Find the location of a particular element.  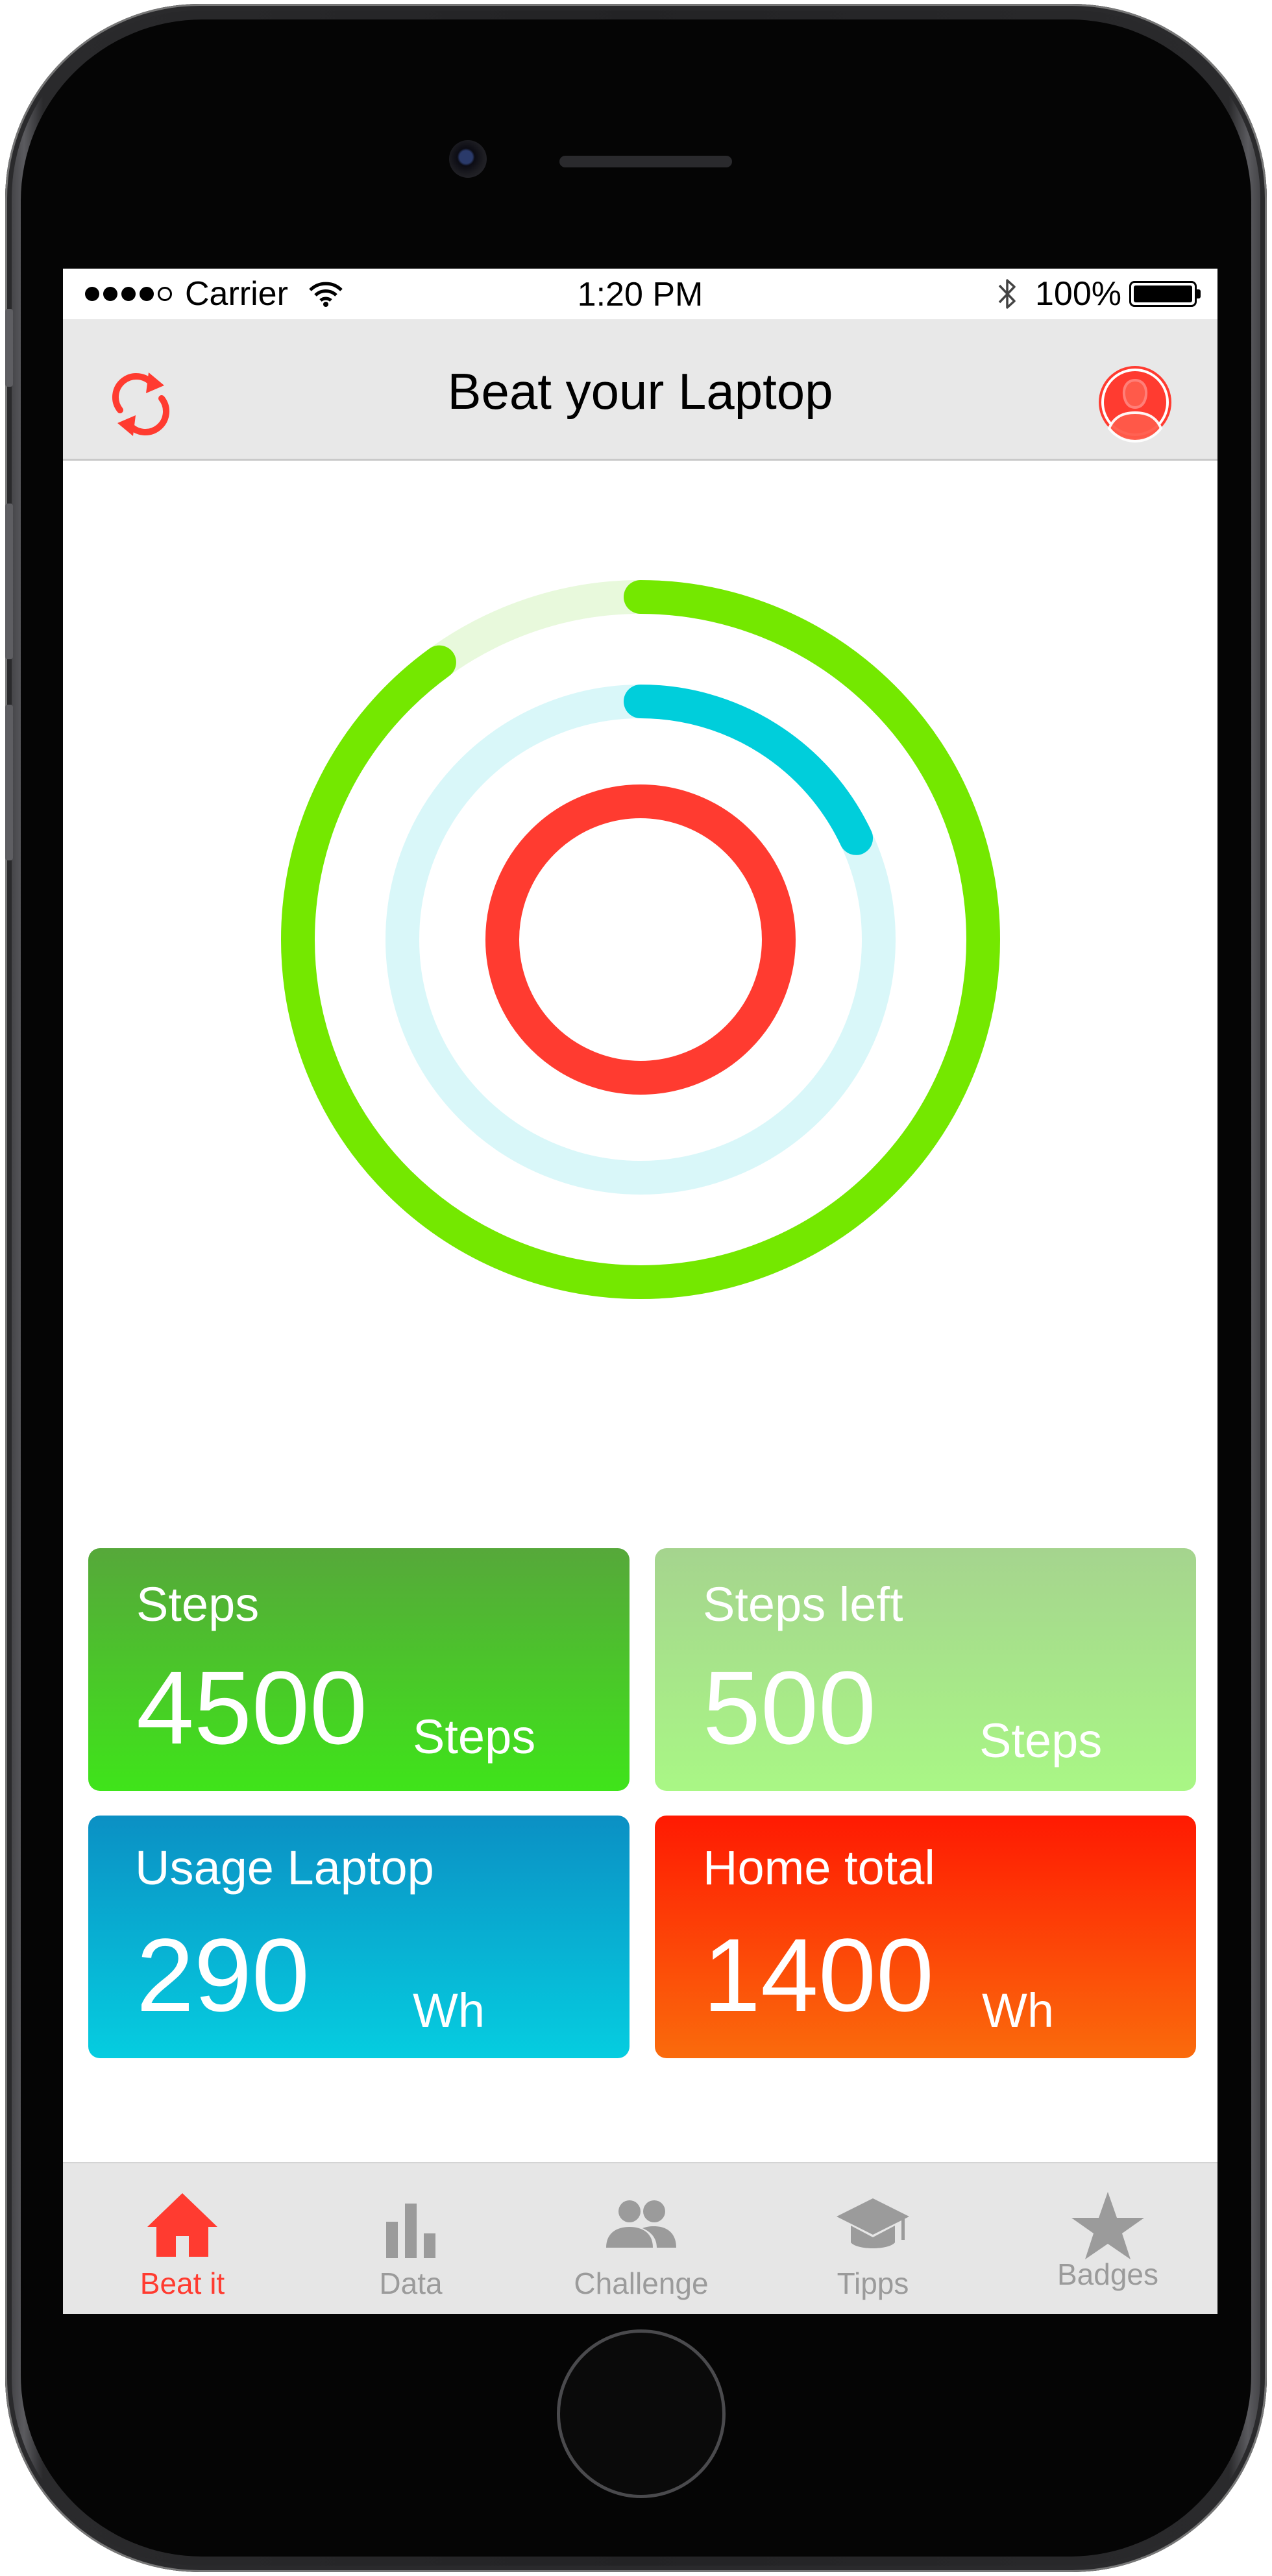

tab-tipps-label: Tipps is located at coordinates (873, 2283).